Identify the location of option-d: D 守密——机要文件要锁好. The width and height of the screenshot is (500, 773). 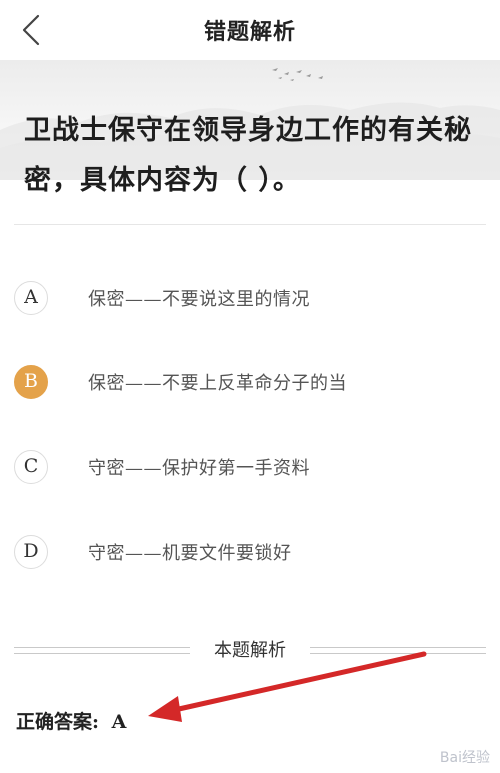
(250, 554).